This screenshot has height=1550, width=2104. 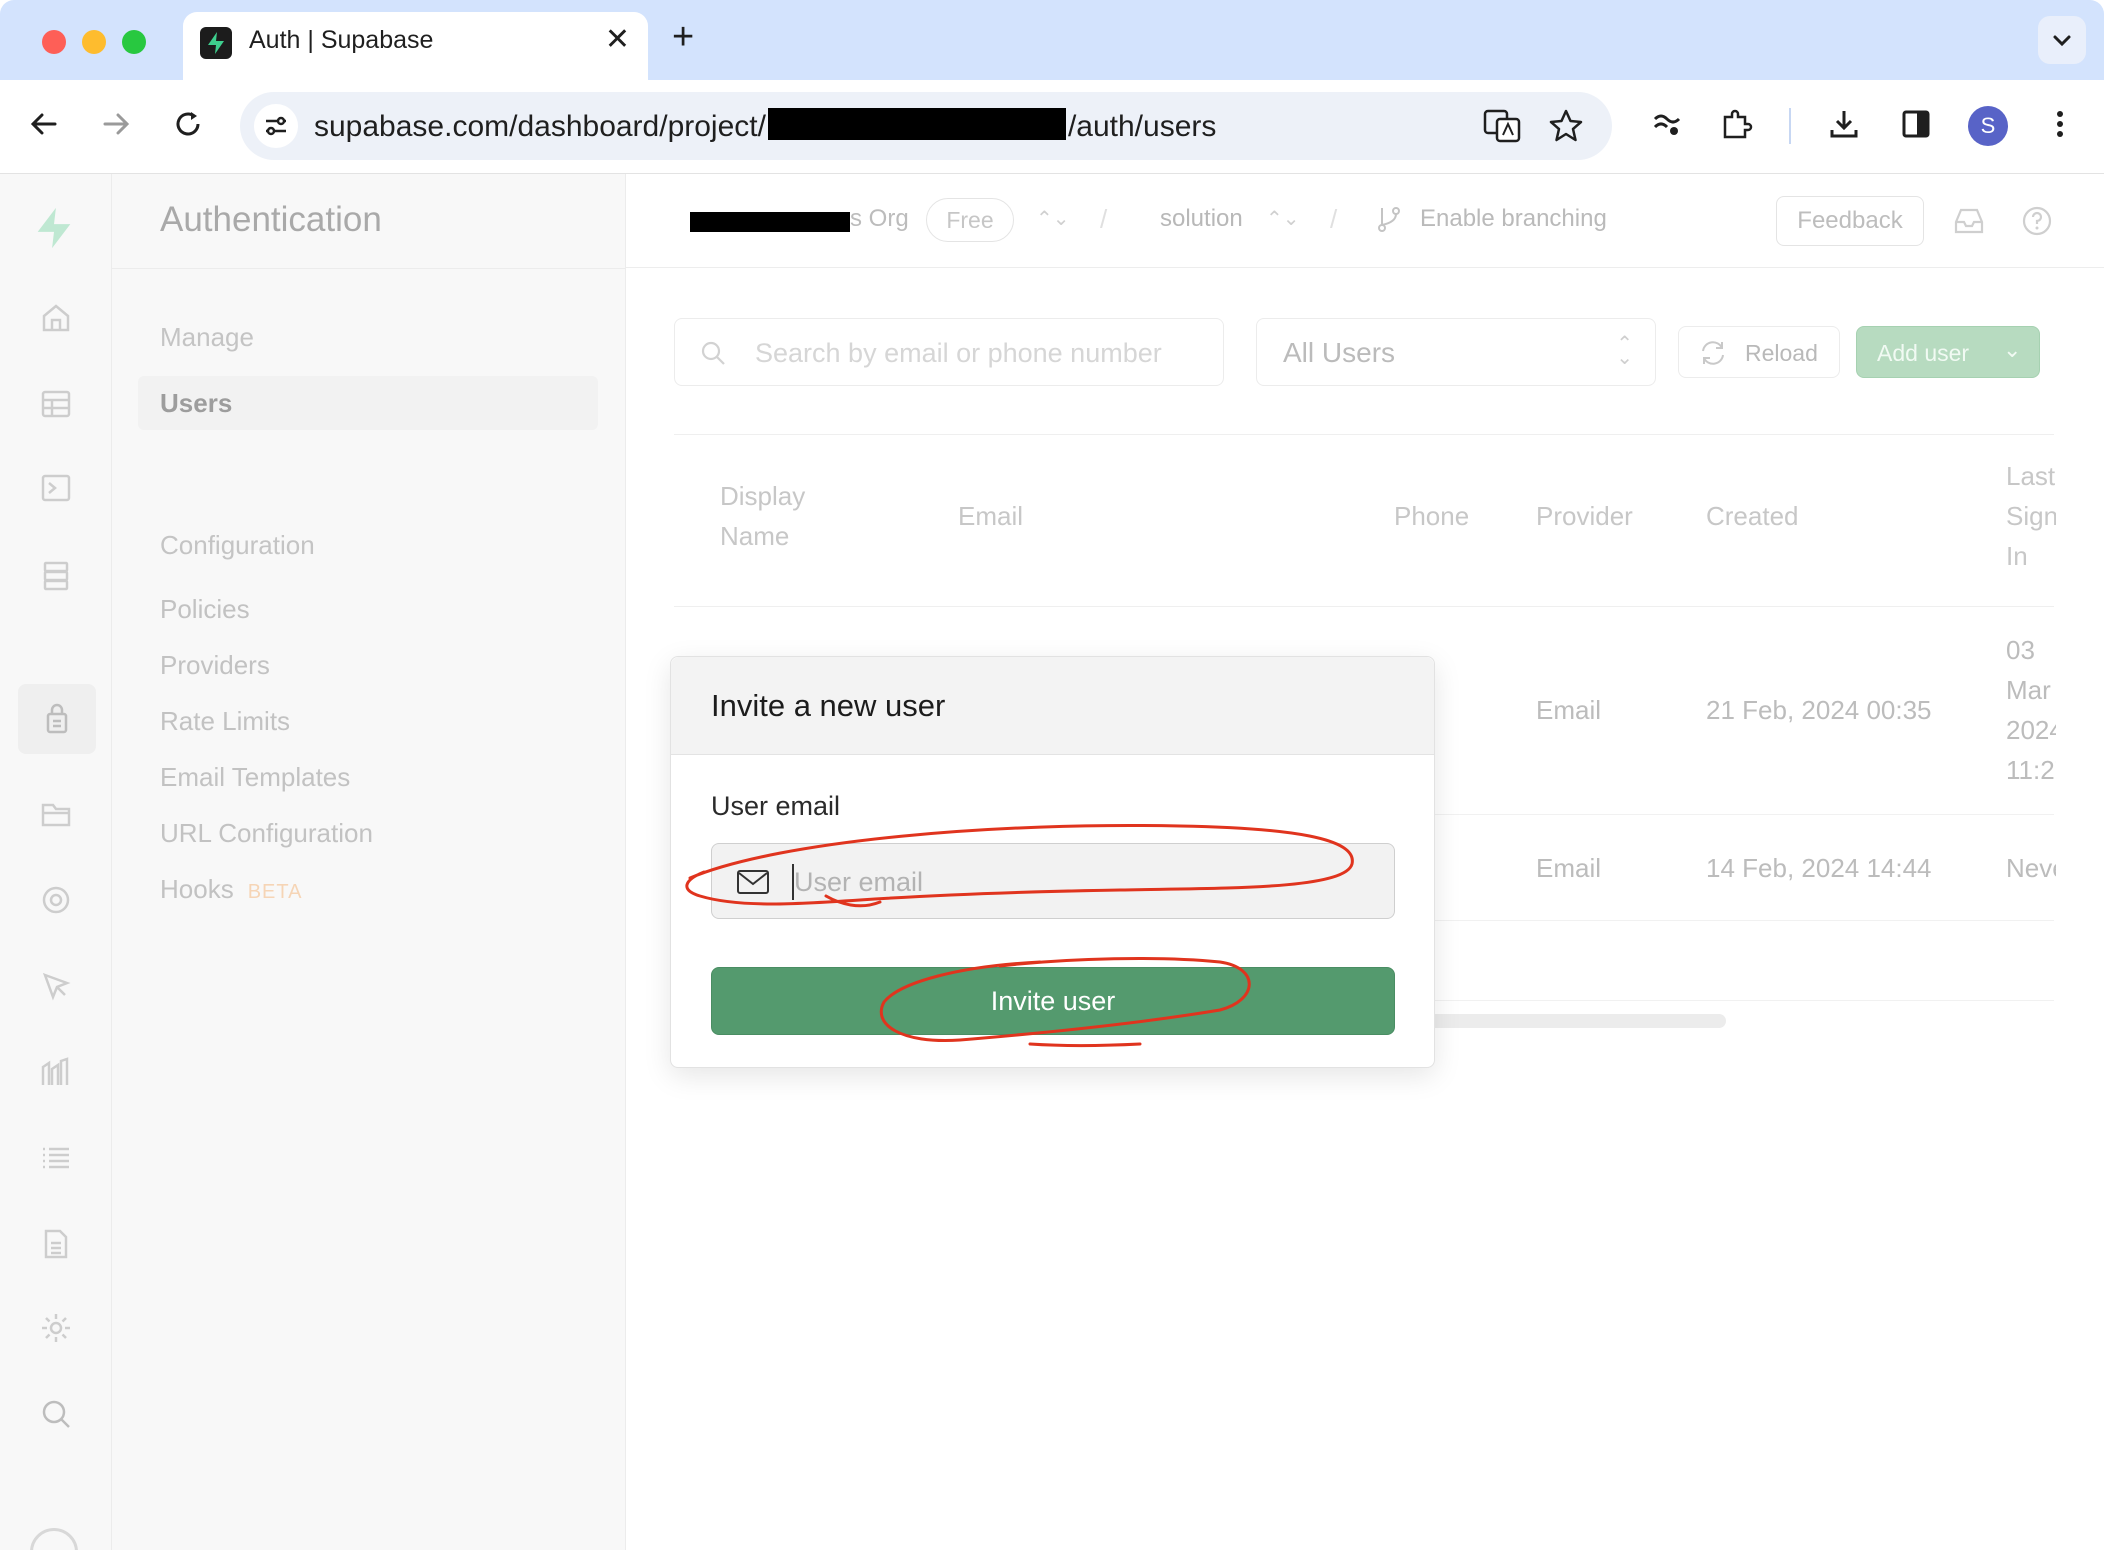 I want to click on column-header-created: Created, so click(x=1752, y=516).